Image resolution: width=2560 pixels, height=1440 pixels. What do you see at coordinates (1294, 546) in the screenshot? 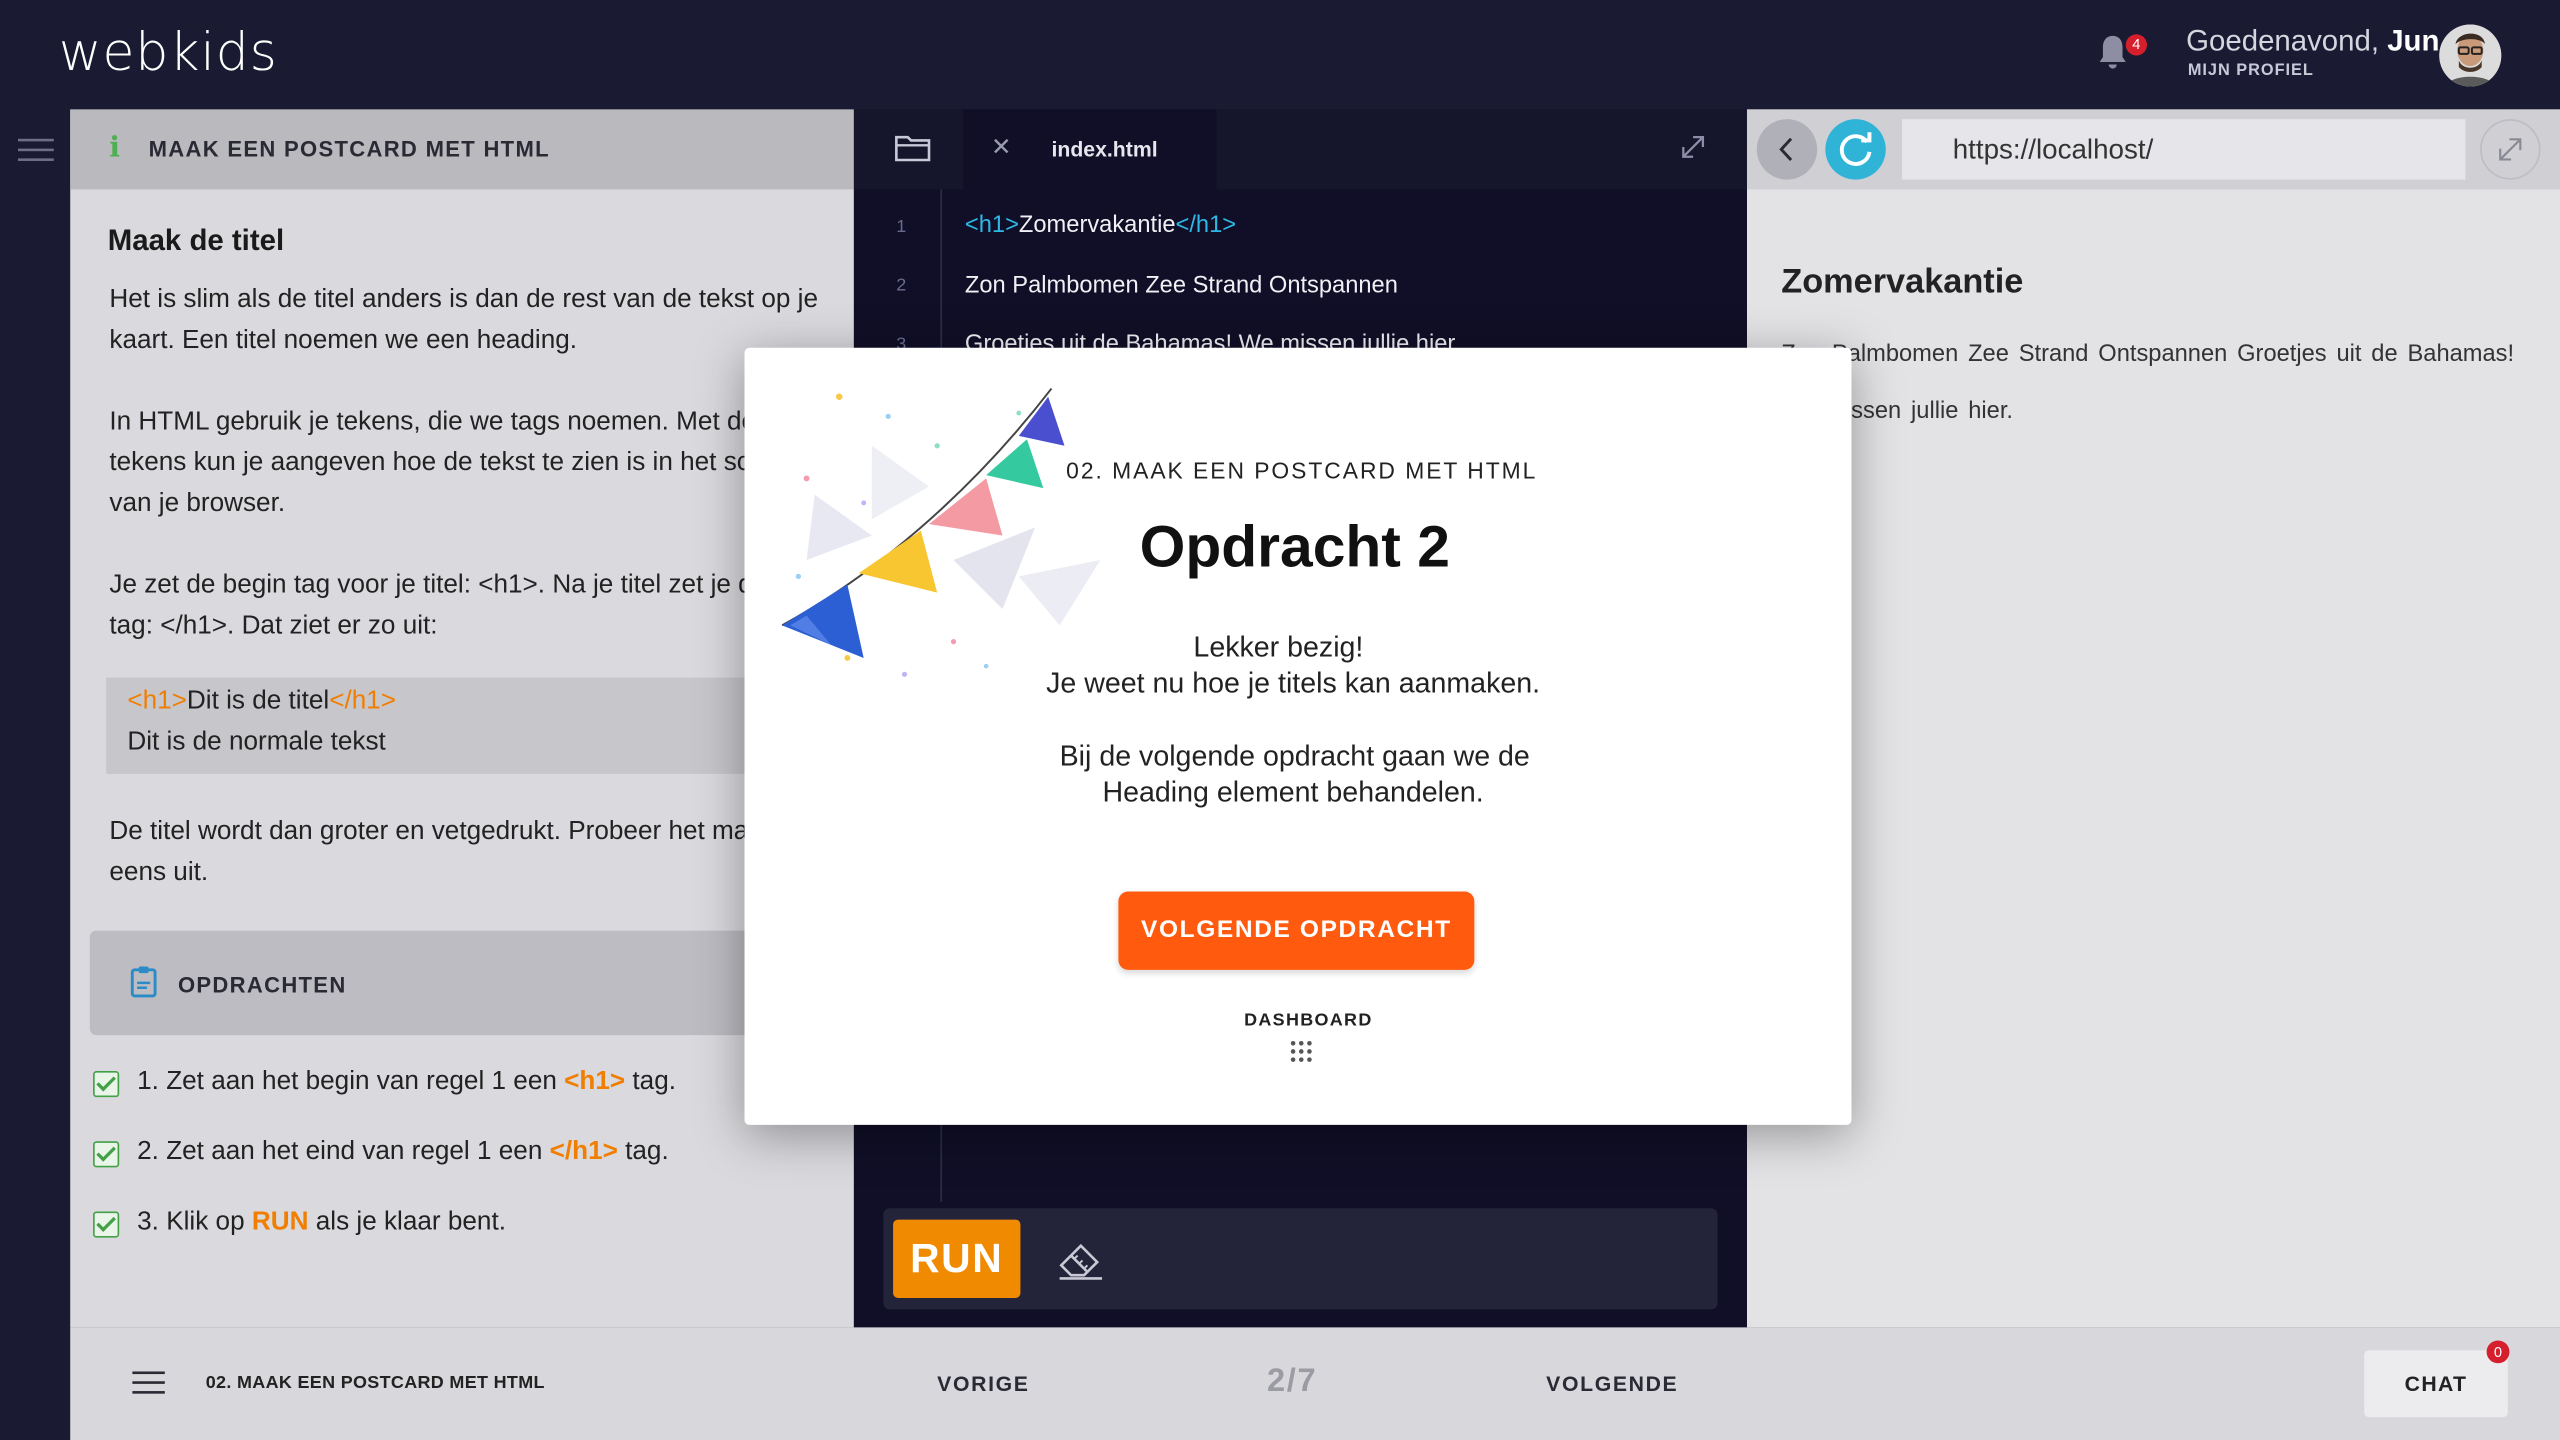
I see `modal-title: Opdracht 2` at bounding box center [1294, 546].